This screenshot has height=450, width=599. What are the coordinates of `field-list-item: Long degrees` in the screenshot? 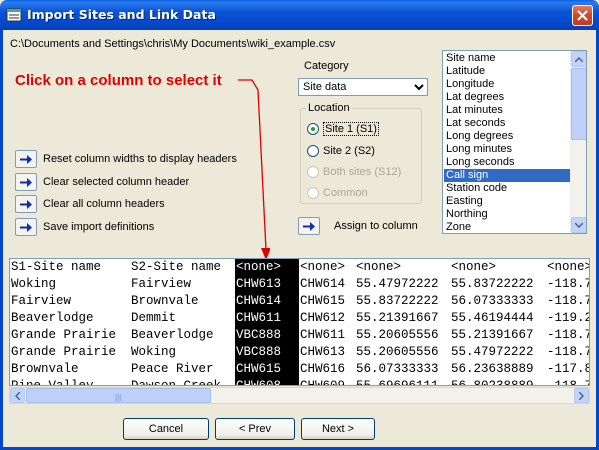 It's located at (507, 136).